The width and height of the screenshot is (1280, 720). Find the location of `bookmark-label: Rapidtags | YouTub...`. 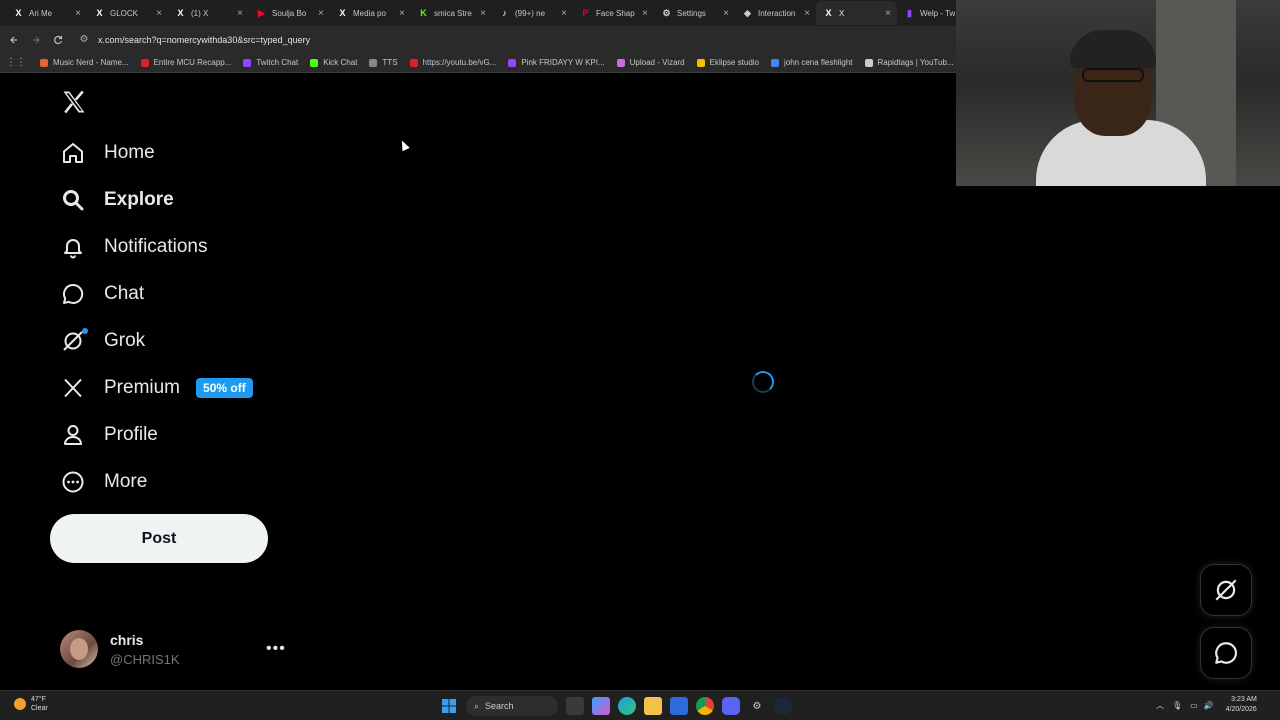

bookmark-label: Rapidtags | YouTub... is located at coordinates (915, 62).